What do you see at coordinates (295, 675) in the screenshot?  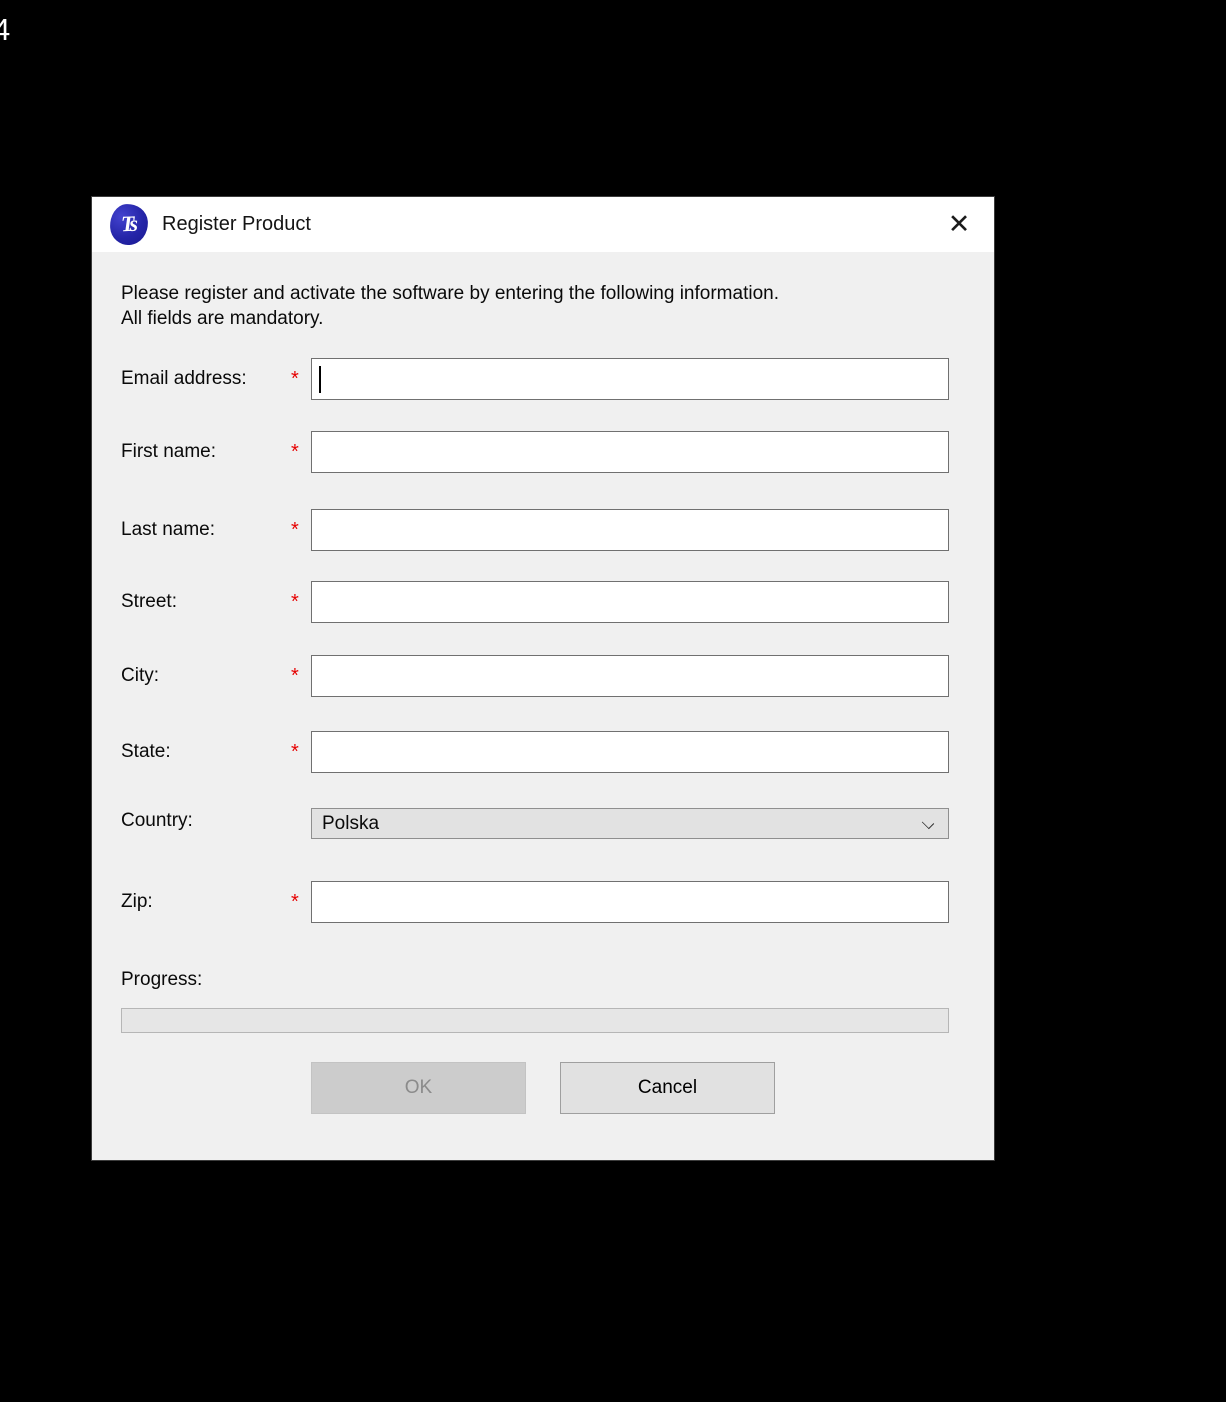 I see `city-required-mark: *` at bounding box center [295, 675].